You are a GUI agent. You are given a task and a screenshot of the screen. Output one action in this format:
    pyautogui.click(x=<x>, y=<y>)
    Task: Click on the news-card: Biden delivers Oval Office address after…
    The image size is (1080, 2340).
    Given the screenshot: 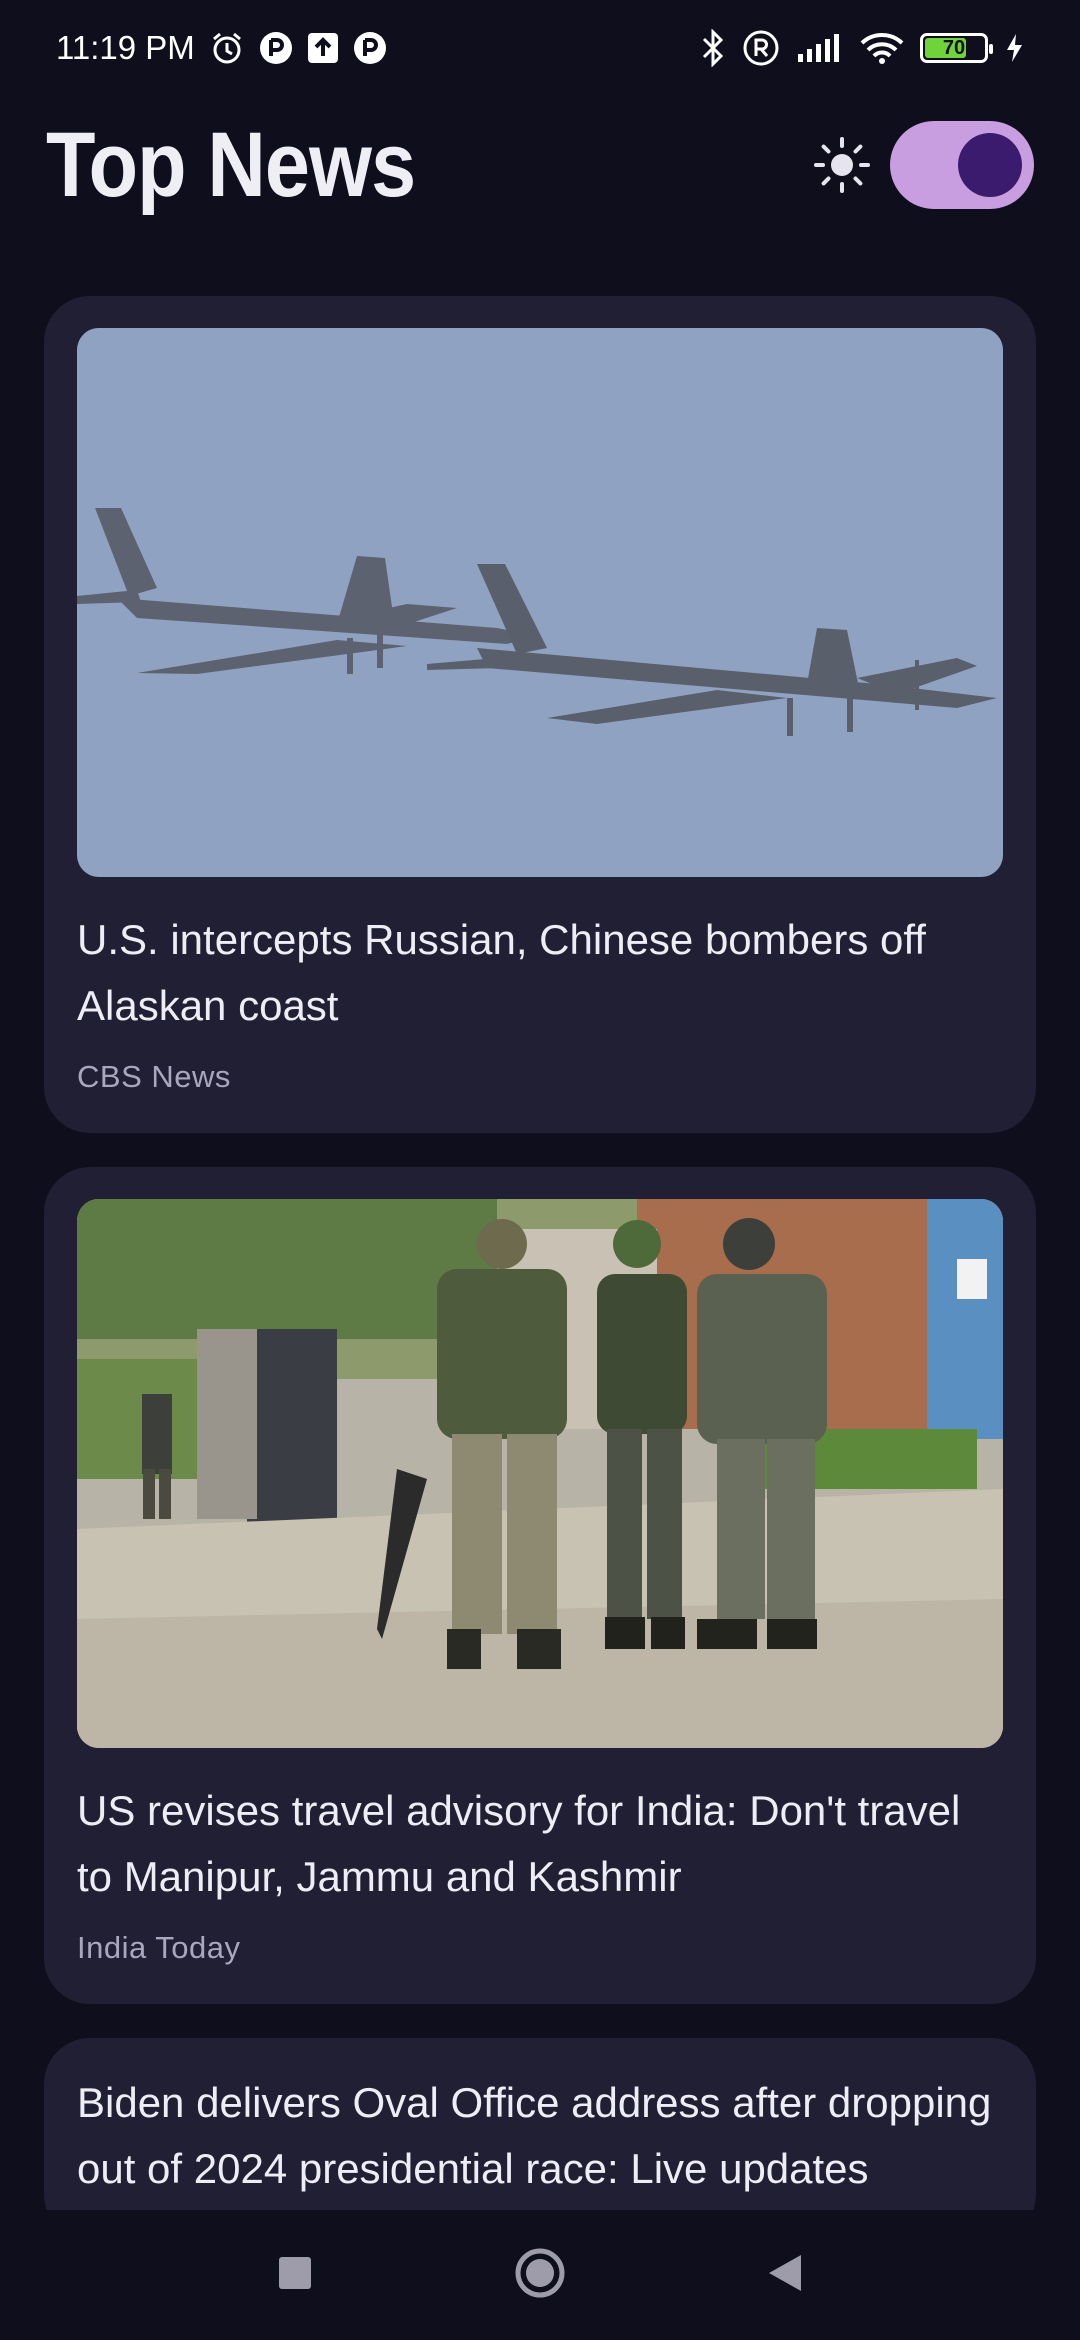 What is the action you would take?
    pyautogui.click(x=540, y=2124)
    